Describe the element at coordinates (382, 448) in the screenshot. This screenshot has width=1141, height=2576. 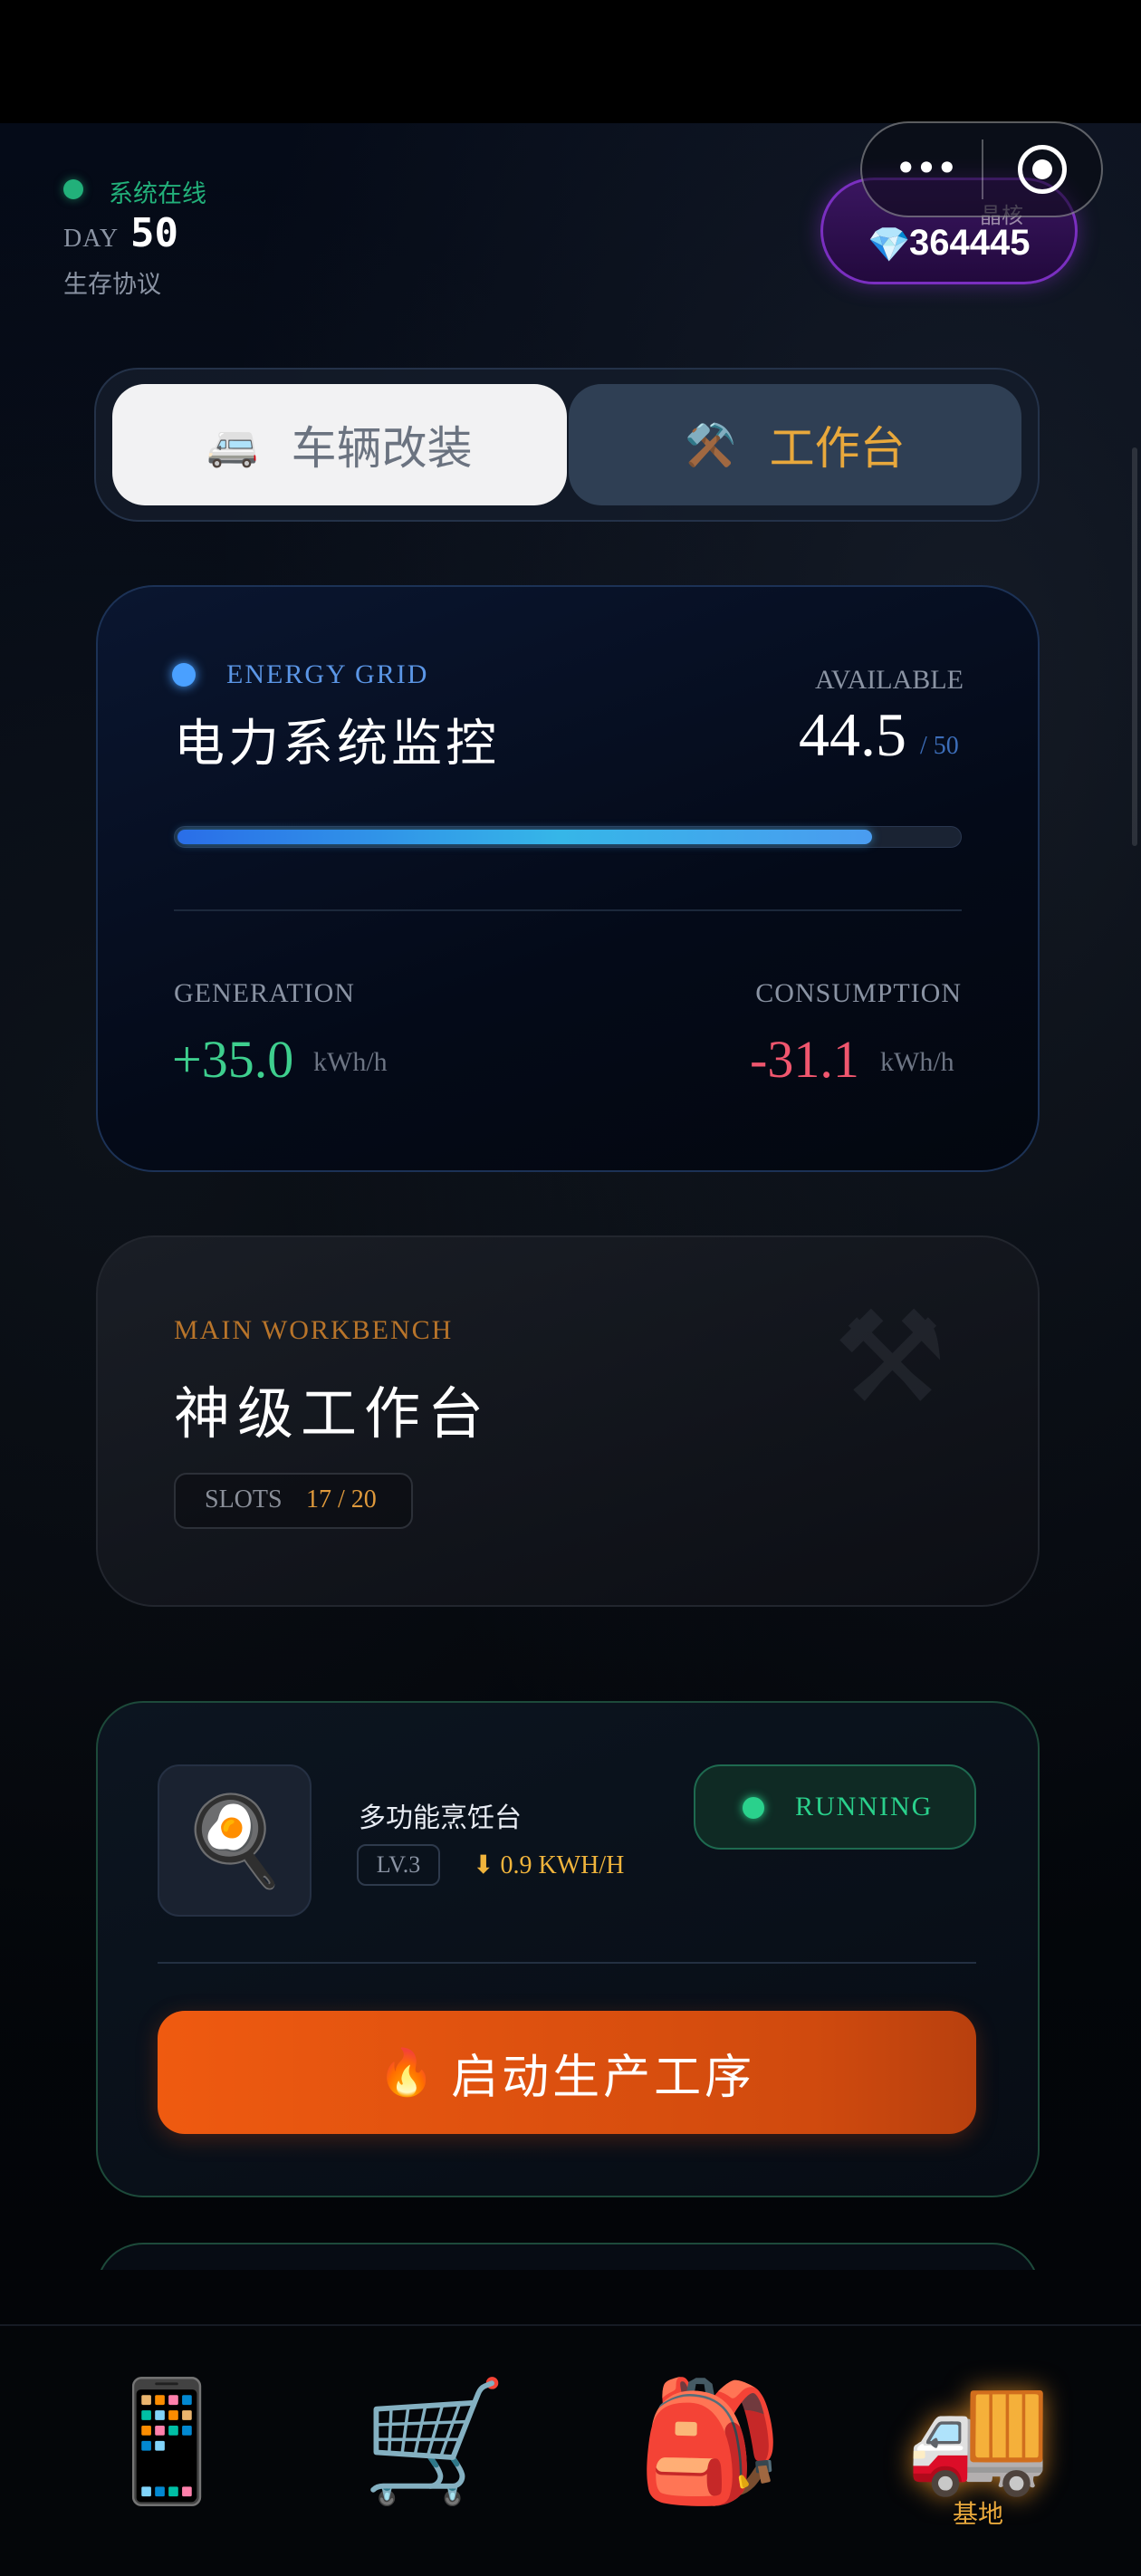
I see `tab-vehicle-mod-label: 车辆改装` at that location.